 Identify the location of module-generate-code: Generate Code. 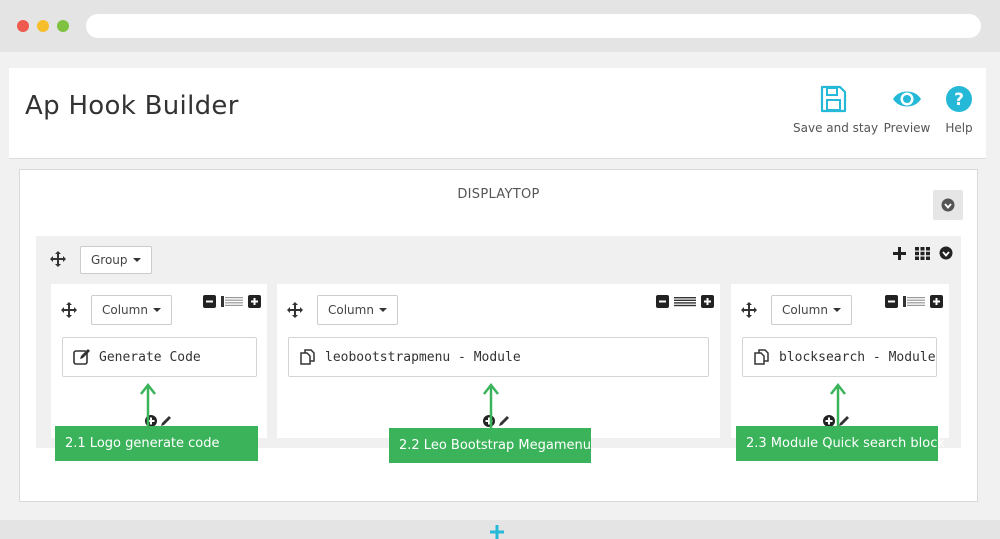
(159, 357).